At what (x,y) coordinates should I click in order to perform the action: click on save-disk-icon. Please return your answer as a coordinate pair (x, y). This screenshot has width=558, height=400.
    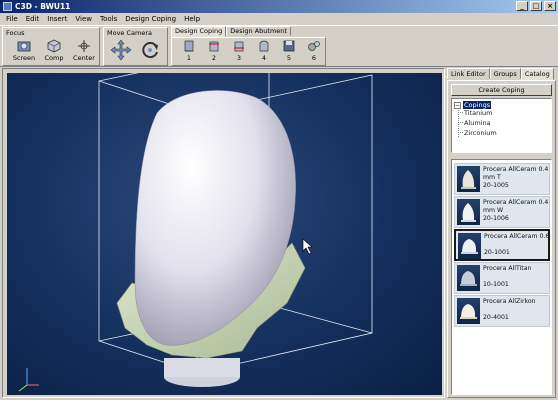
    Looking at the image, I should click on (289, 46).